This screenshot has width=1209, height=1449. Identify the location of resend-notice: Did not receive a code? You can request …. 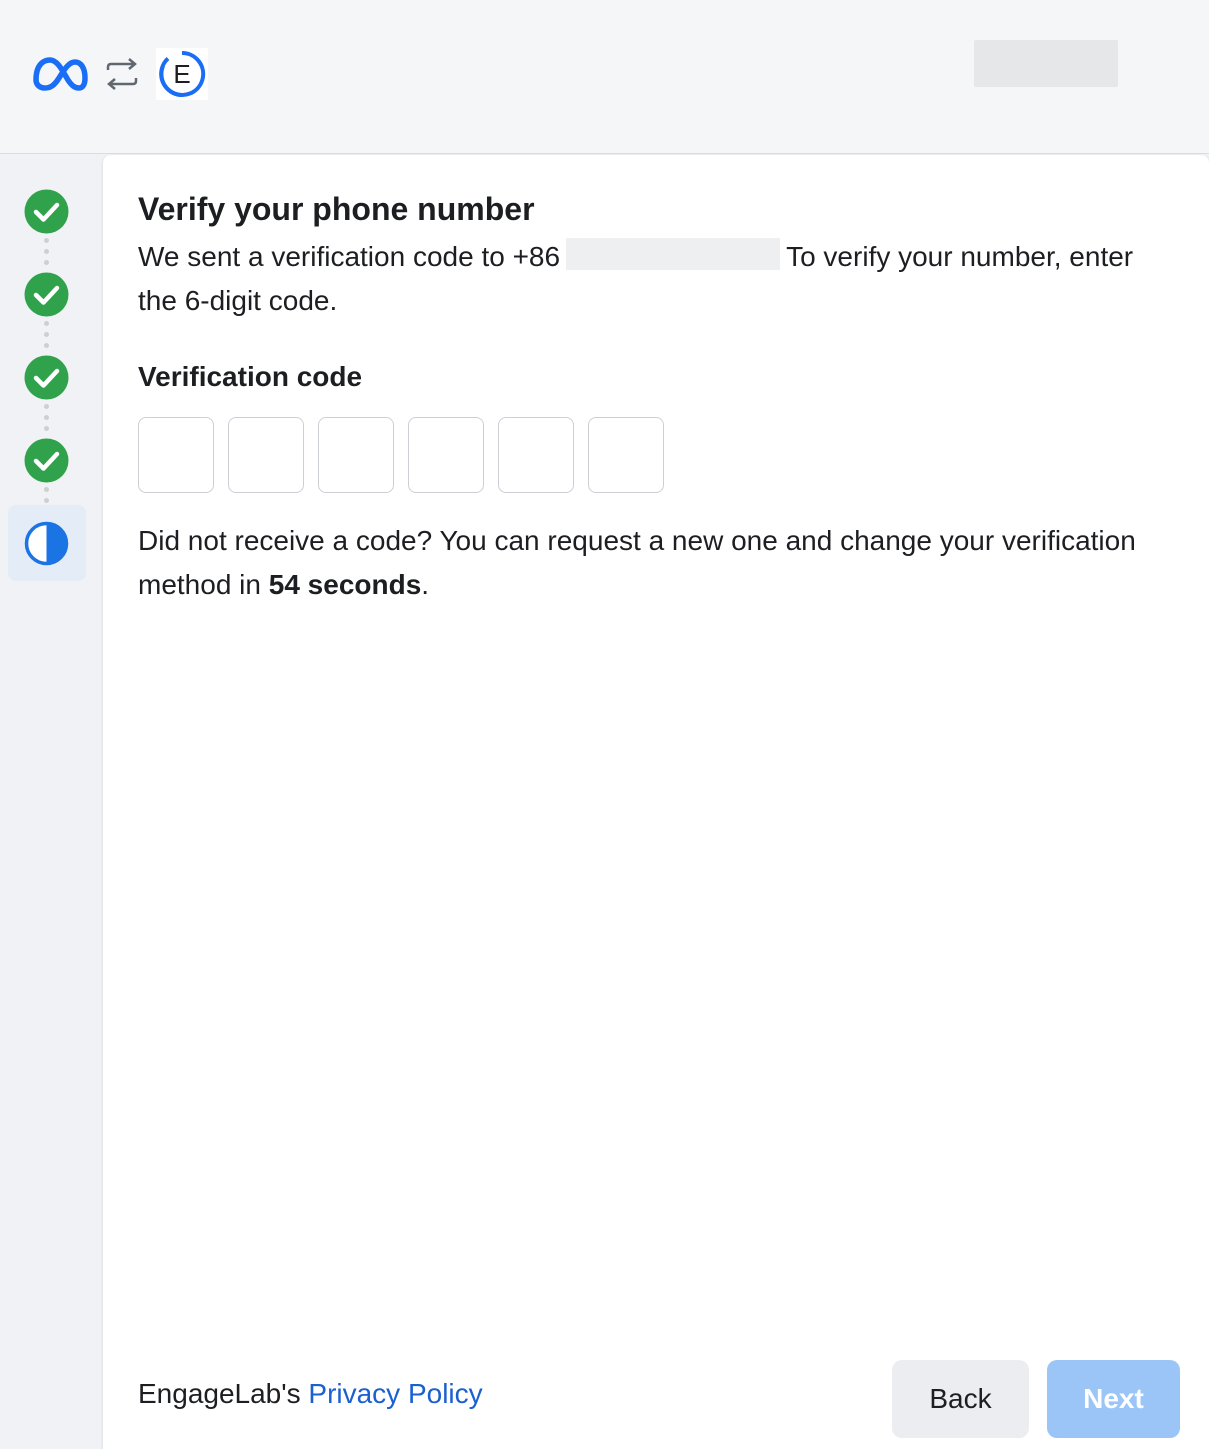
(638, 563).